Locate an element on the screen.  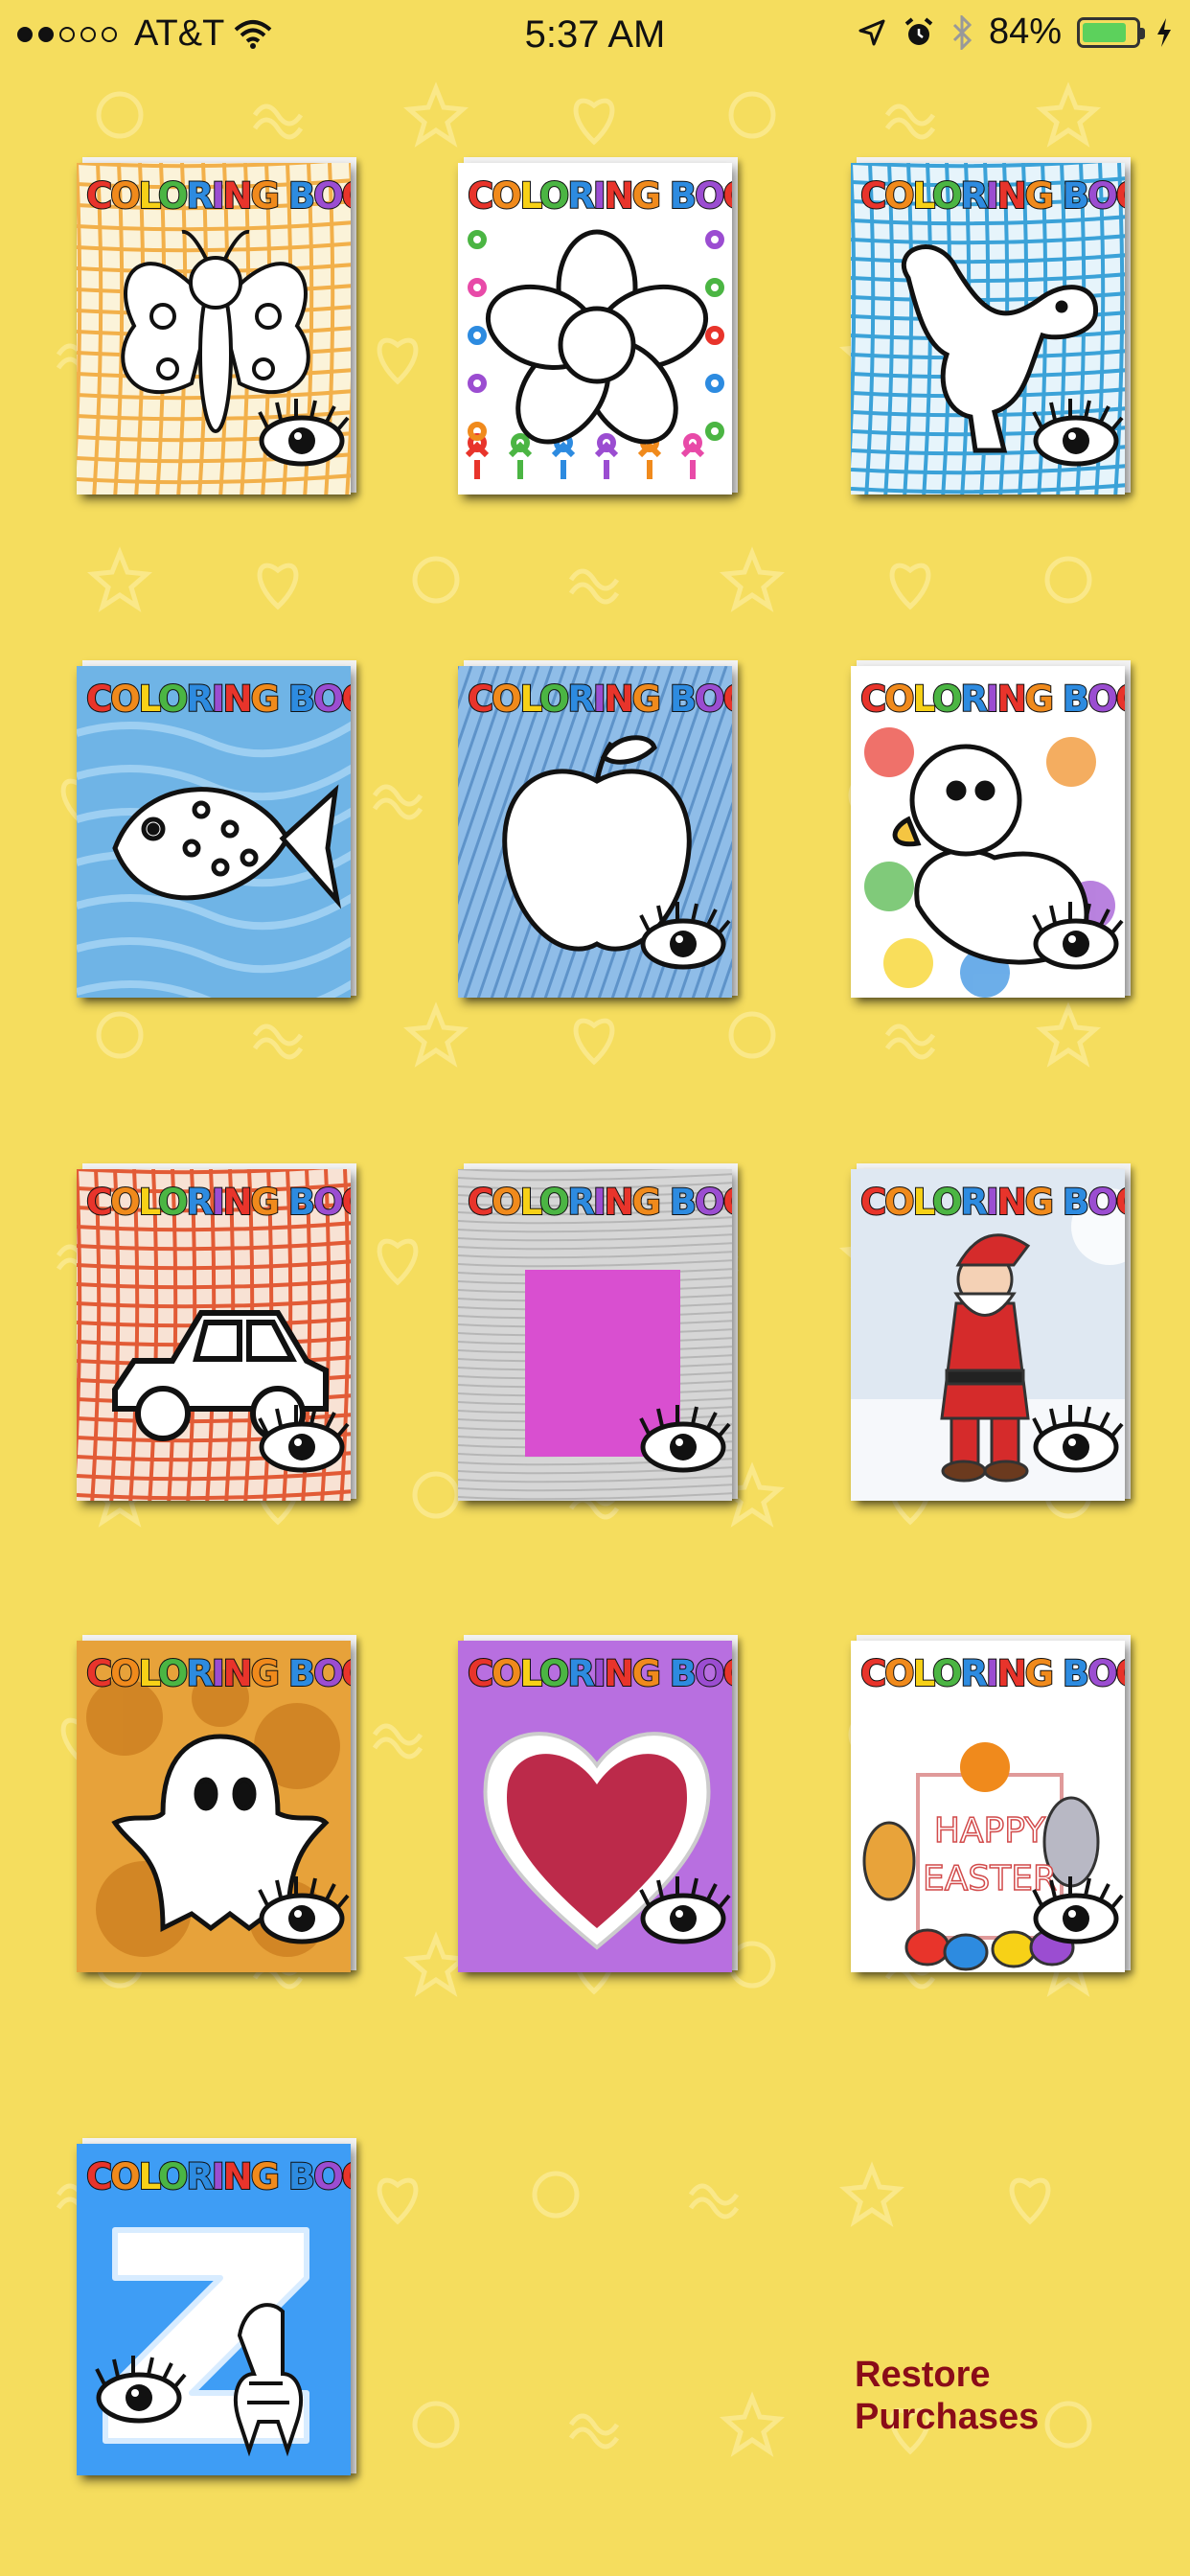
coloring-book-apple: COLORING BOOK is located at coordinates (598, 830).